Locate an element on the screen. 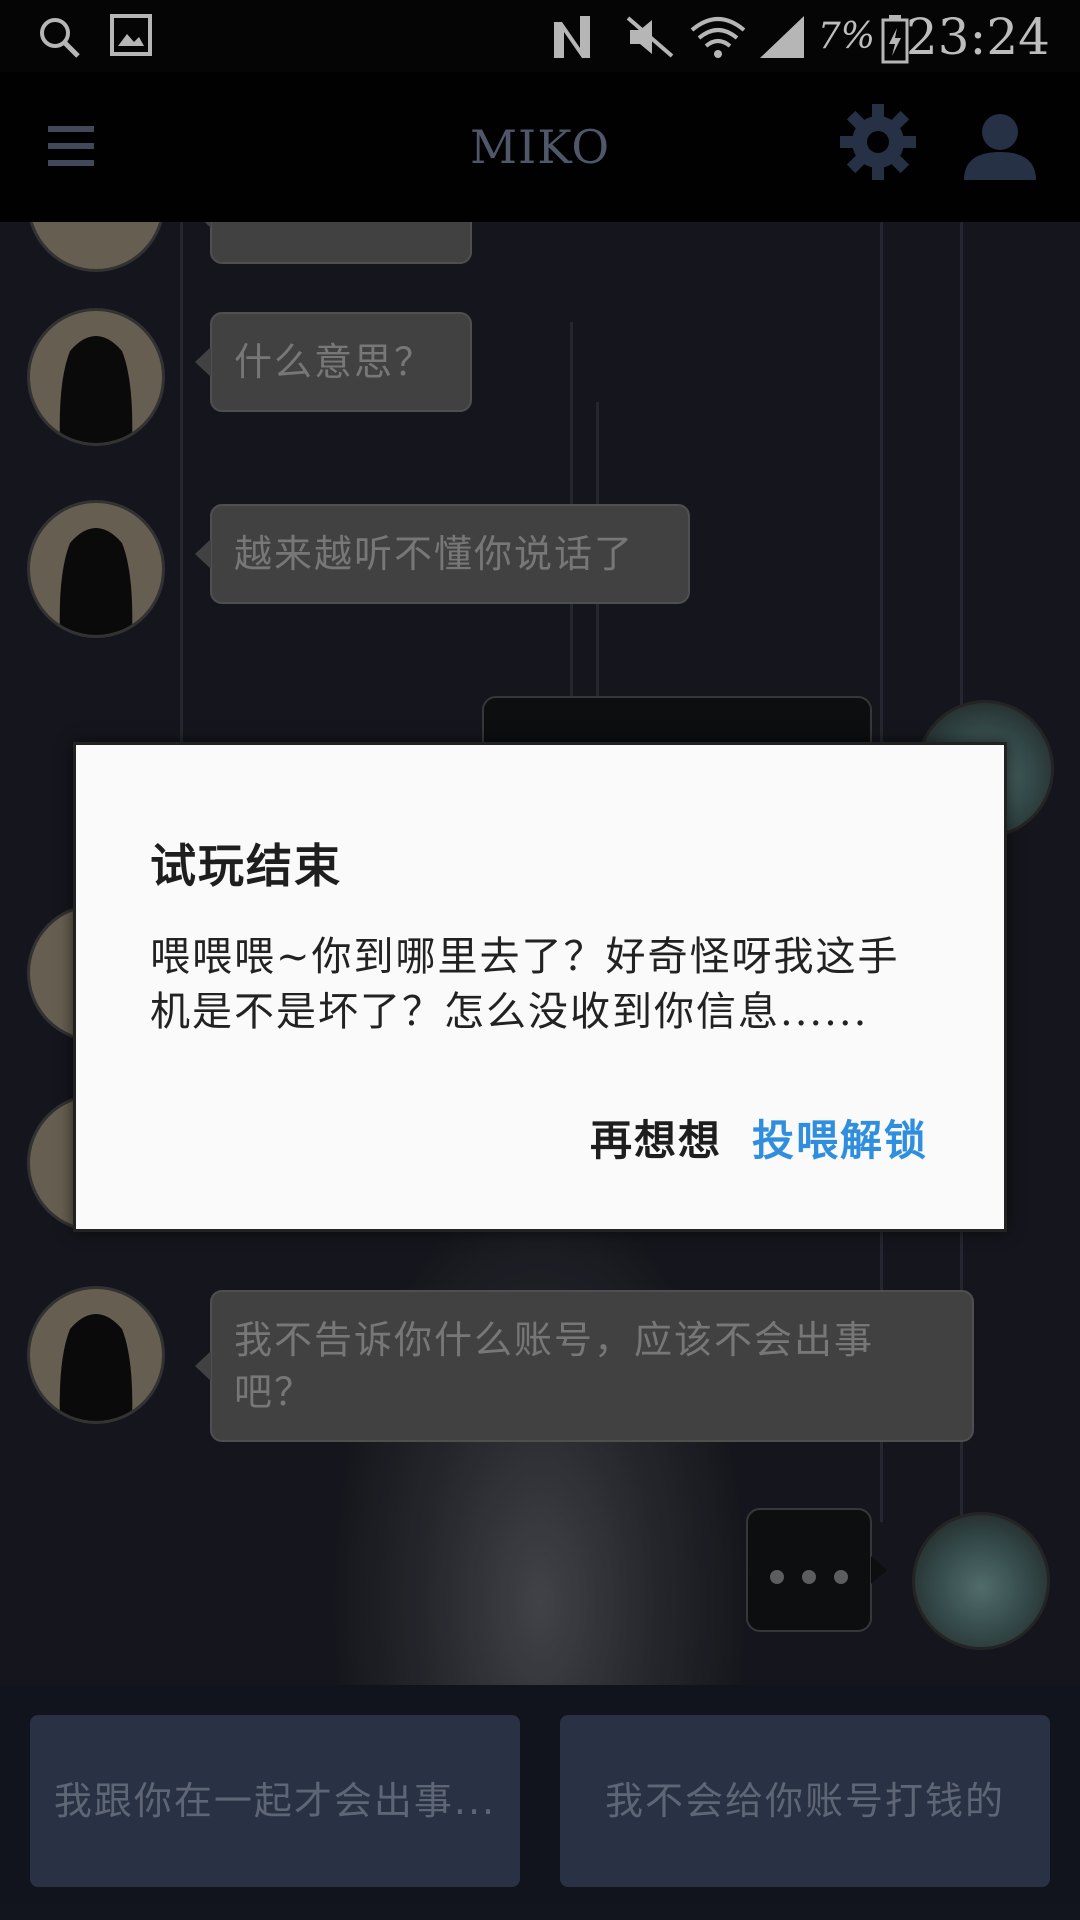  rethink-button: 再想想 is located at coordinates (656, 1137).